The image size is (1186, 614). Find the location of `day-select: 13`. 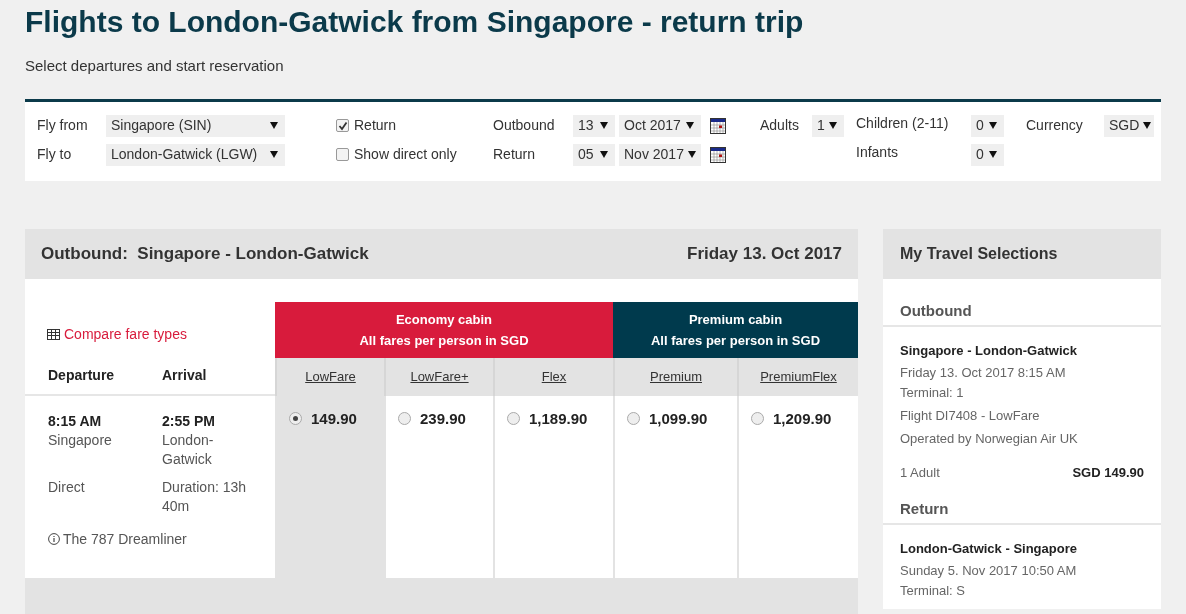

day-select: 13 is located at coordinates (594, 125).